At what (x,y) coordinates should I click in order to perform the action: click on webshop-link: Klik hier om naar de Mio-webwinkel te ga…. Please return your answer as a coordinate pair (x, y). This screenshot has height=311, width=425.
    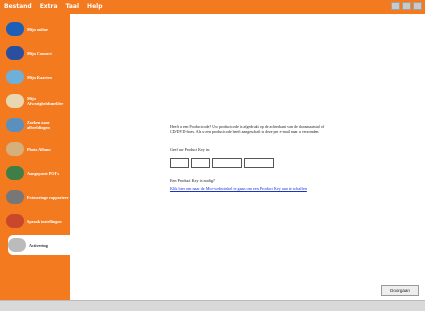
    Looking at the image, I should click on (238, 188).